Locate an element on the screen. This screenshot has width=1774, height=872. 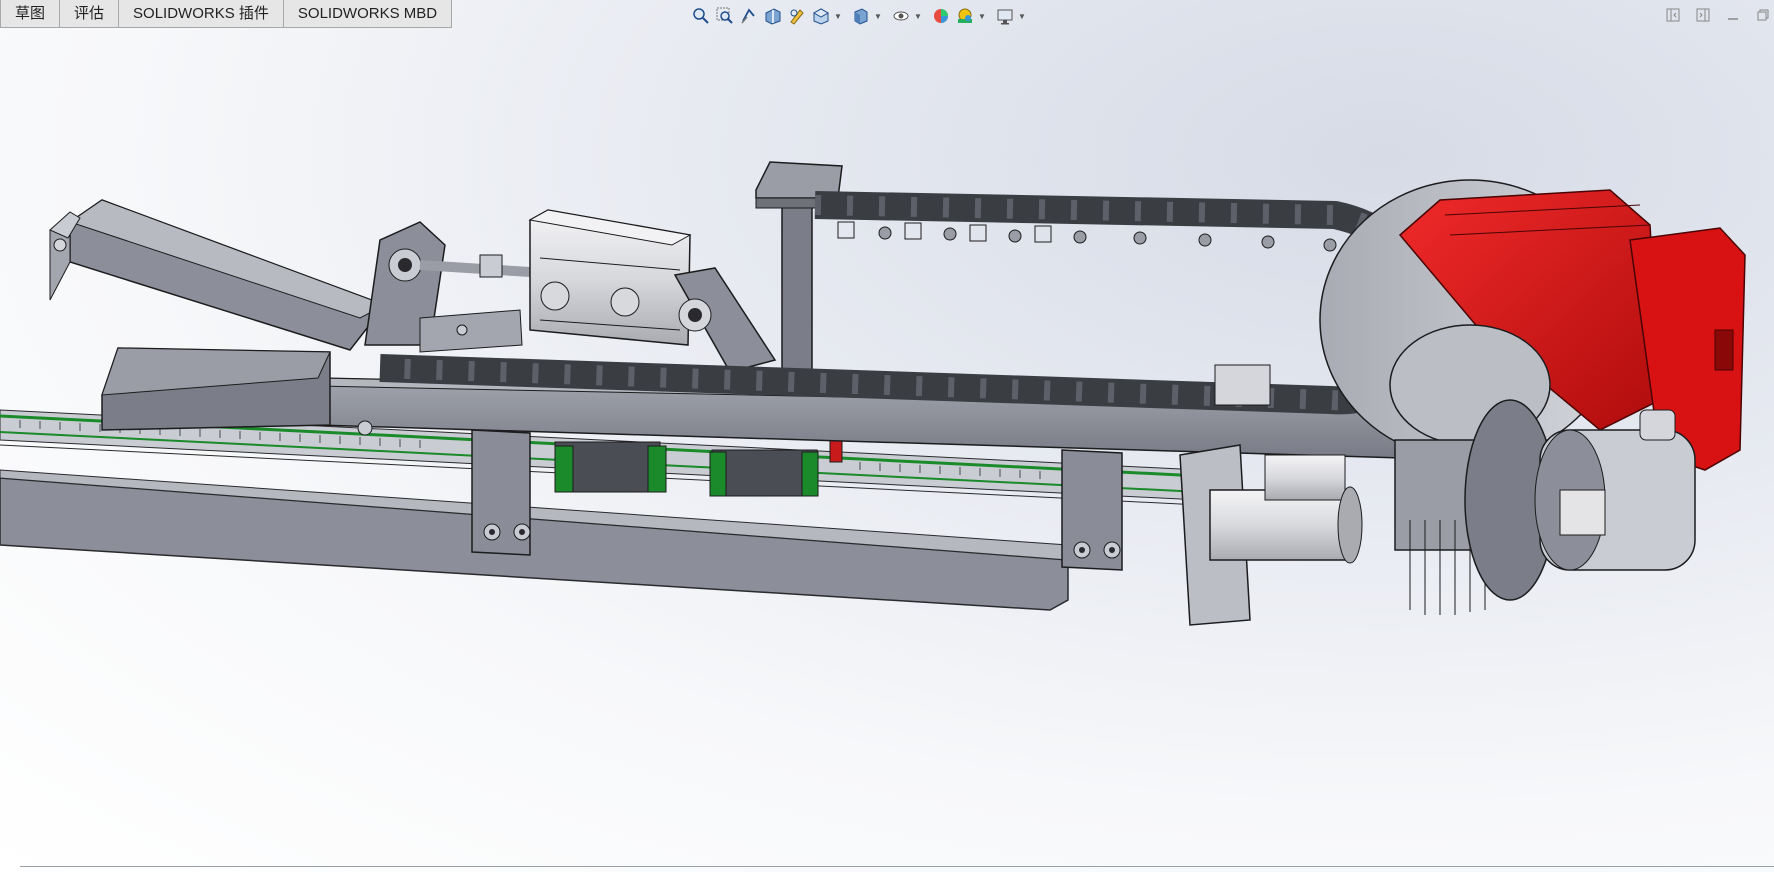
encoder-housing is located at coordinates (1615, 490).